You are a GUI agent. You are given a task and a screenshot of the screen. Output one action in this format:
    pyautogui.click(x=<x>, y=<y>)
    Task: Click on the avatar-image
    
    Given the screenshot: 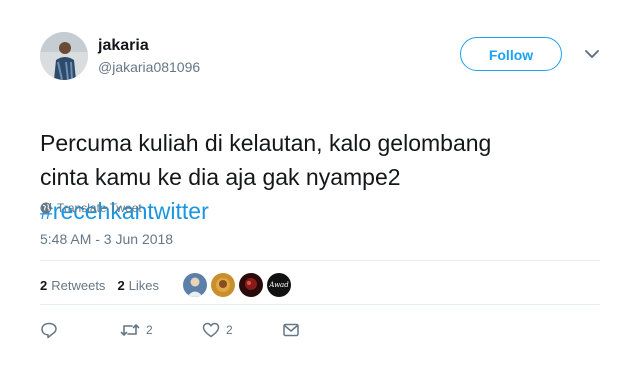 What is the action you would take?
    pyautogui.click(x=64, y=56)
    